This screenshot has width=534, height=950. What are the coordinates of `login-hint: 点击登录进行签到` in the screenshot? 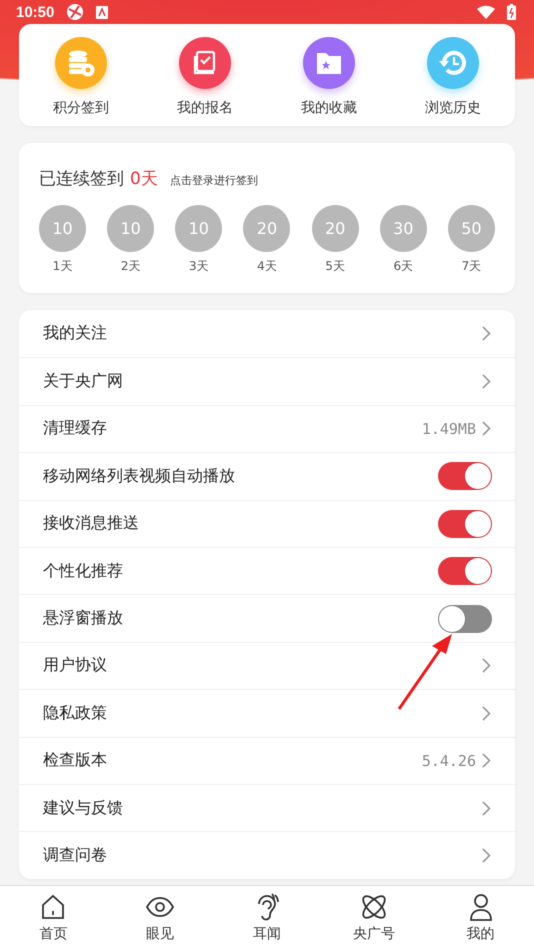 It's located at (214, 180).